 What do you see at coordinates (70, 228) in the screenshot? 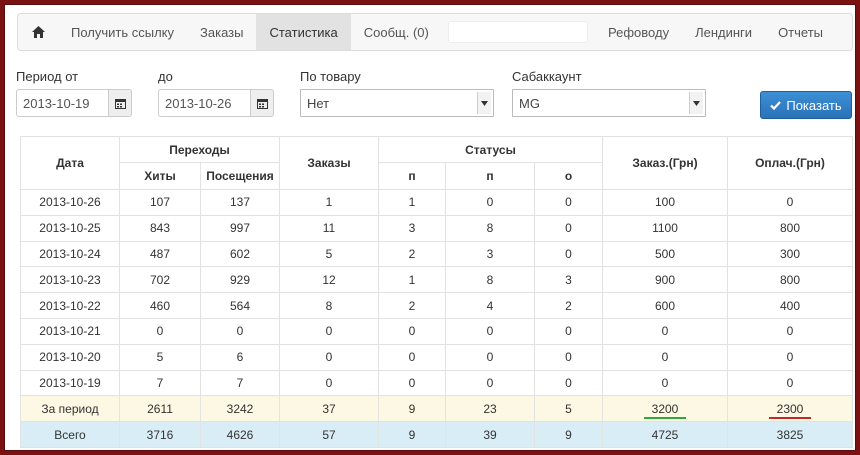
I see `cell-date: 2013-10-25` at bounding box center [70, 228].